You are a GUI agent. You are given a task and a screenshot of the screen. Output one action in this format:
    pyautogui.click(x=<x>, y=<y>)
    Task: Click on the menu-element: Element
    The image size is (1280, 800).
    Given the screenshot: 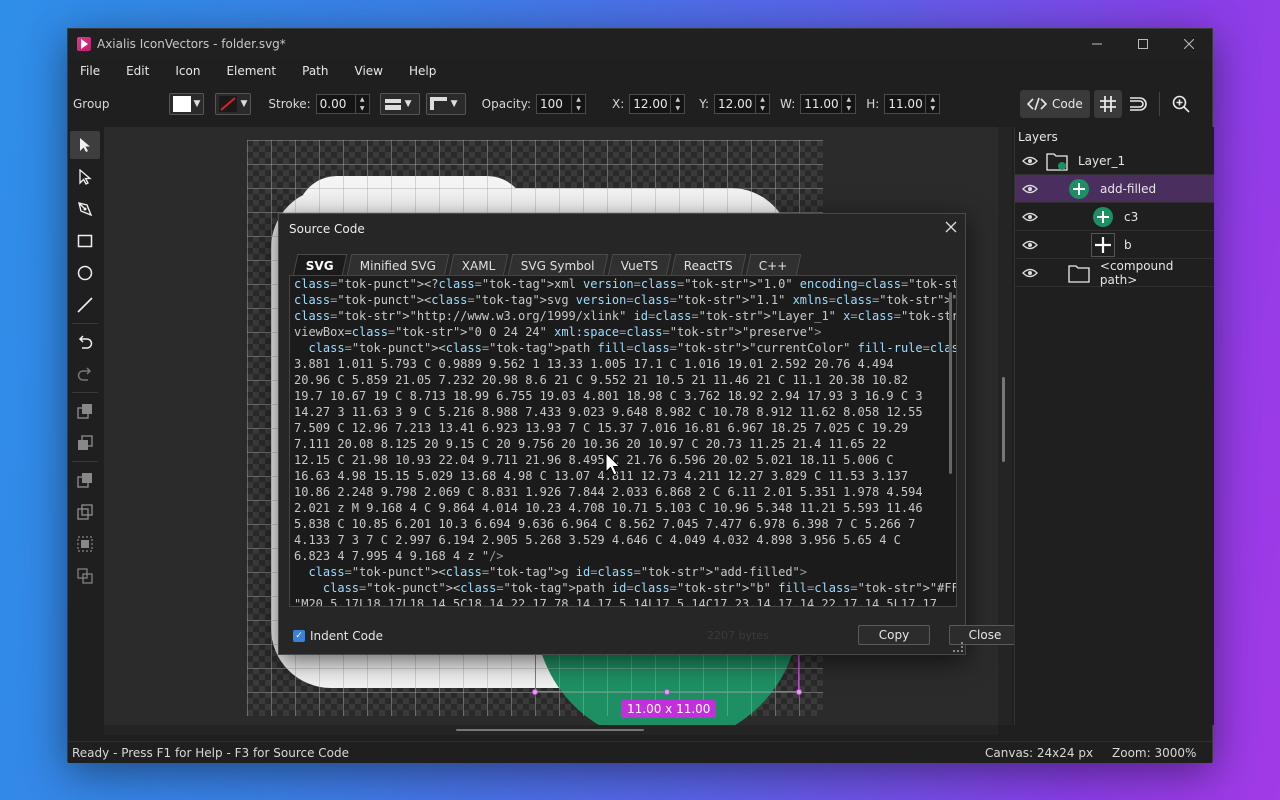 What is the action you would take?
    pyautogui.click(x=251, y=71)
    